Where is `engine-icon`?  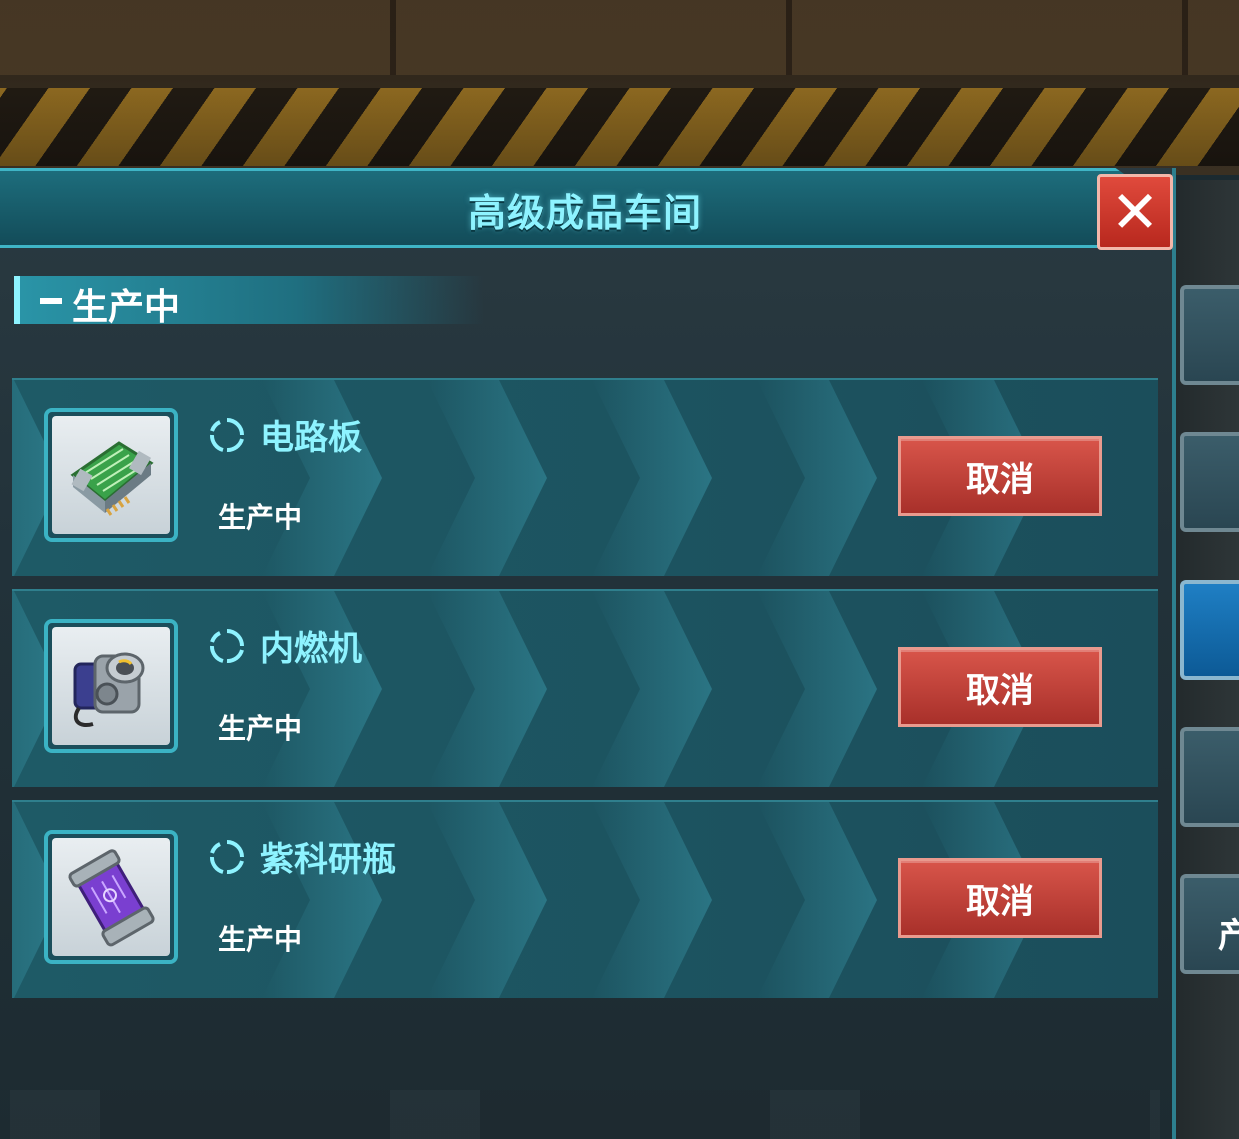
engine-icon is located at coordinates (111, 686).